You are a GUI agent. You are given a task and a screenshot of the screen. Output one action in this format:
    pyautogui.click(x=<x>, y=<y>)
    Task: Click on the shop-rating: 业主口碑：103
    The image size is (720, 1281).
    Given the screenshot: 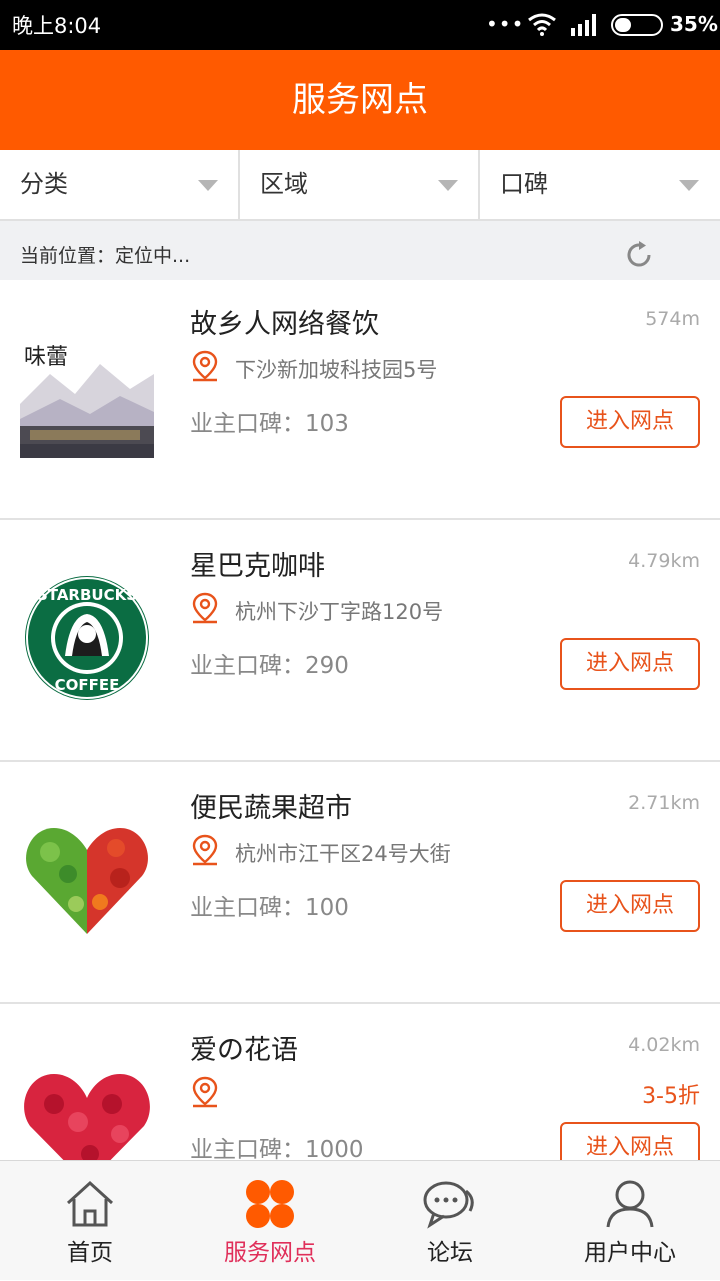 What is the action you would take?
    pyautogui.click(x=269, y=424)
    